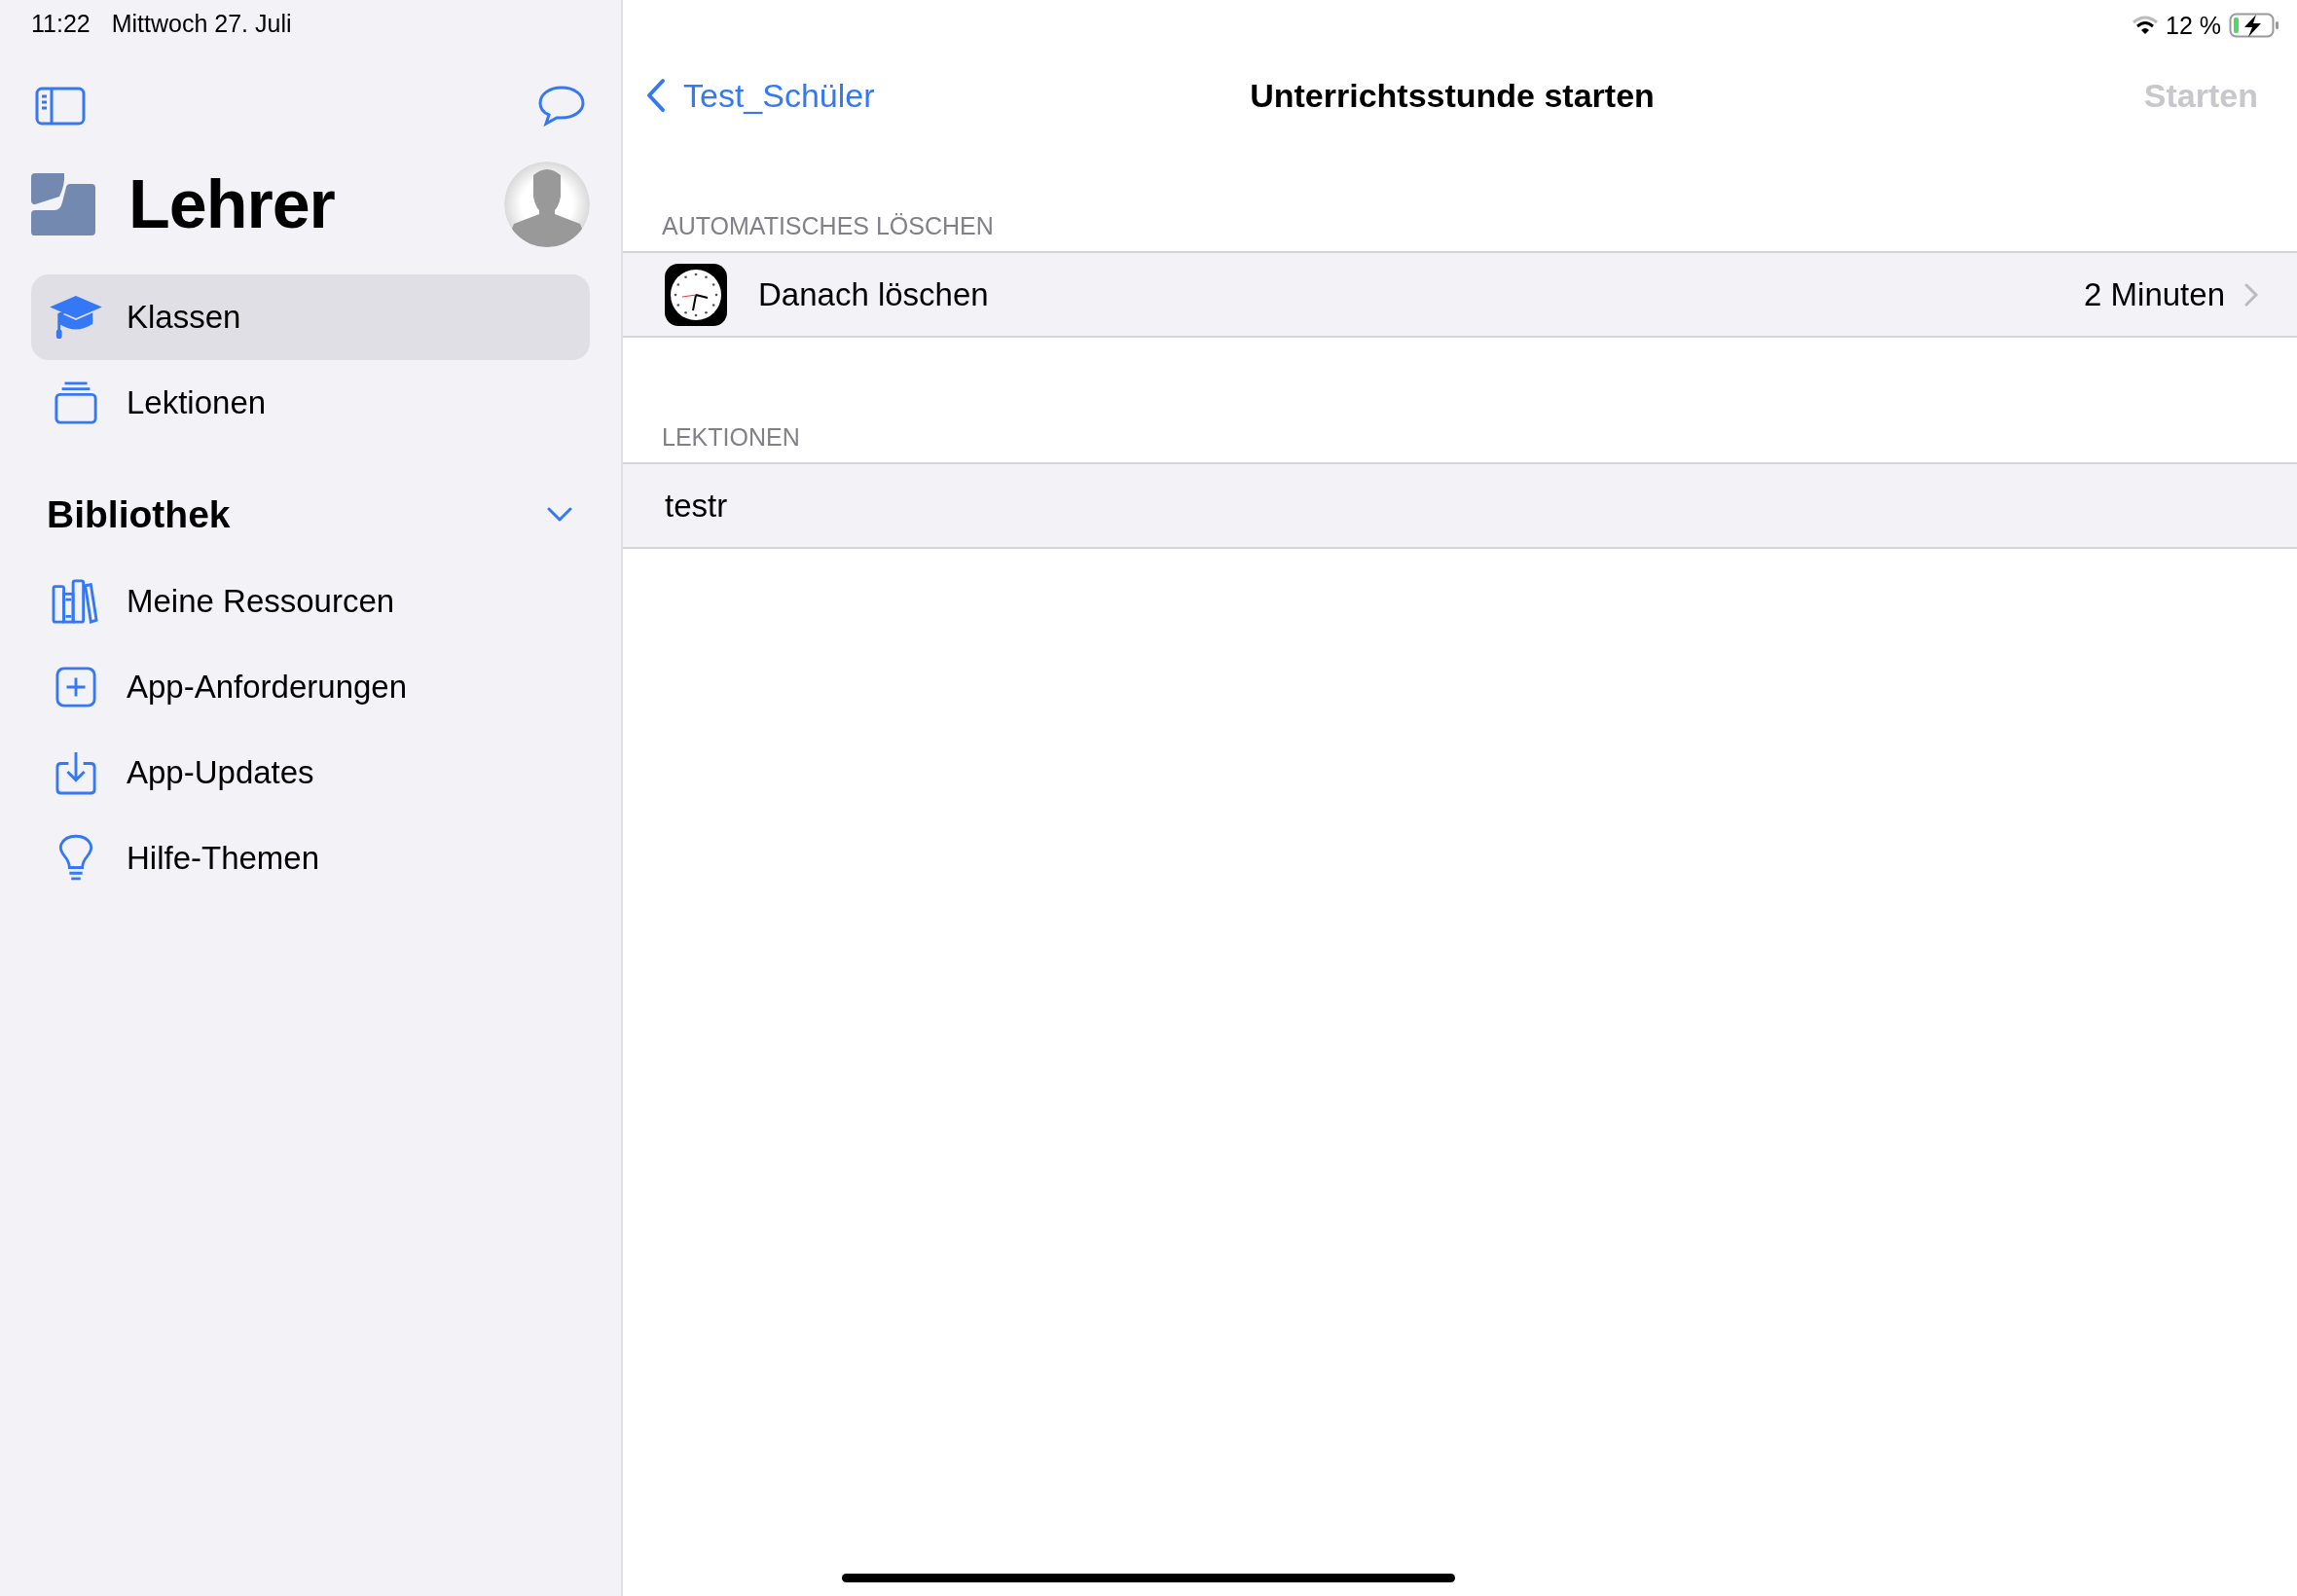 This screenshot has width=2297, height=1596. I want to click on sidebar-item: Hilfe-Themen, so click(310, 858).